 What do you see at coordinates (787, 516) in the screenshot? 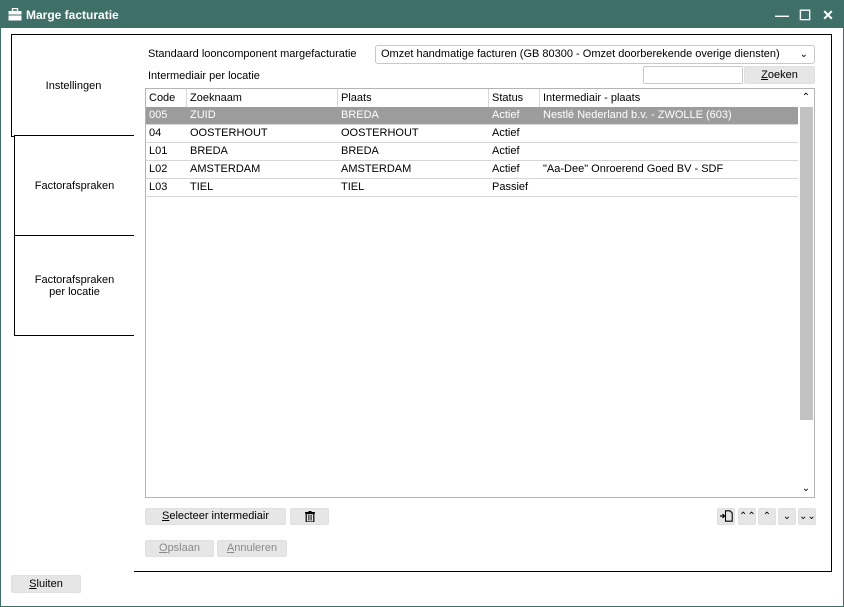
I see `move-down-icon: ⌄` at bounding box center [787, 516].